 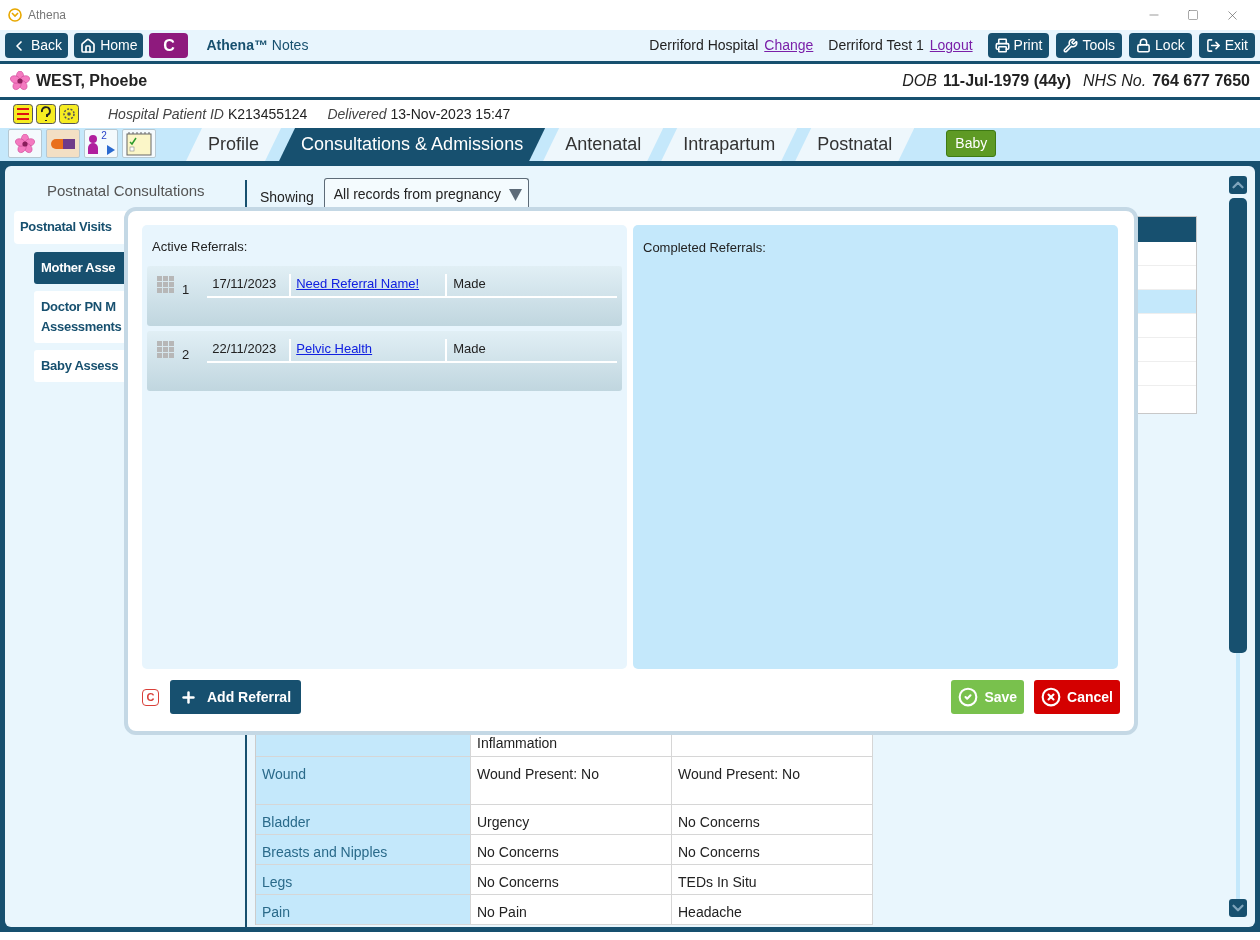 I want to click on patient-id-label: Hospital Patient ID, so click(x=166, y=114).